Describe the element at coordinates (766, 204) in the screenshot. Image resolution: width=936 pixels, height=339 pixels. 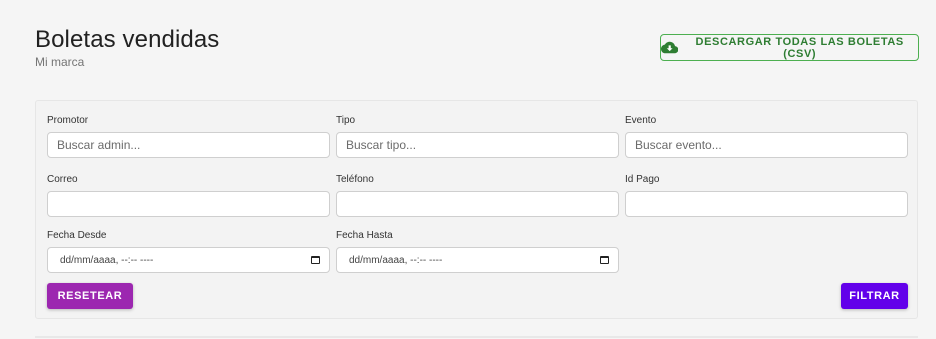
I see `id-pago-input` at that location.